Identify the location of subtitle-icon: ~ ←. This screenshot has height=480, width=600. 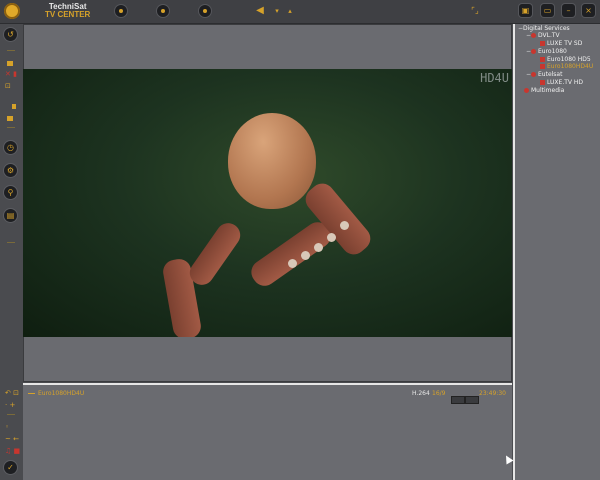
(12, 439).